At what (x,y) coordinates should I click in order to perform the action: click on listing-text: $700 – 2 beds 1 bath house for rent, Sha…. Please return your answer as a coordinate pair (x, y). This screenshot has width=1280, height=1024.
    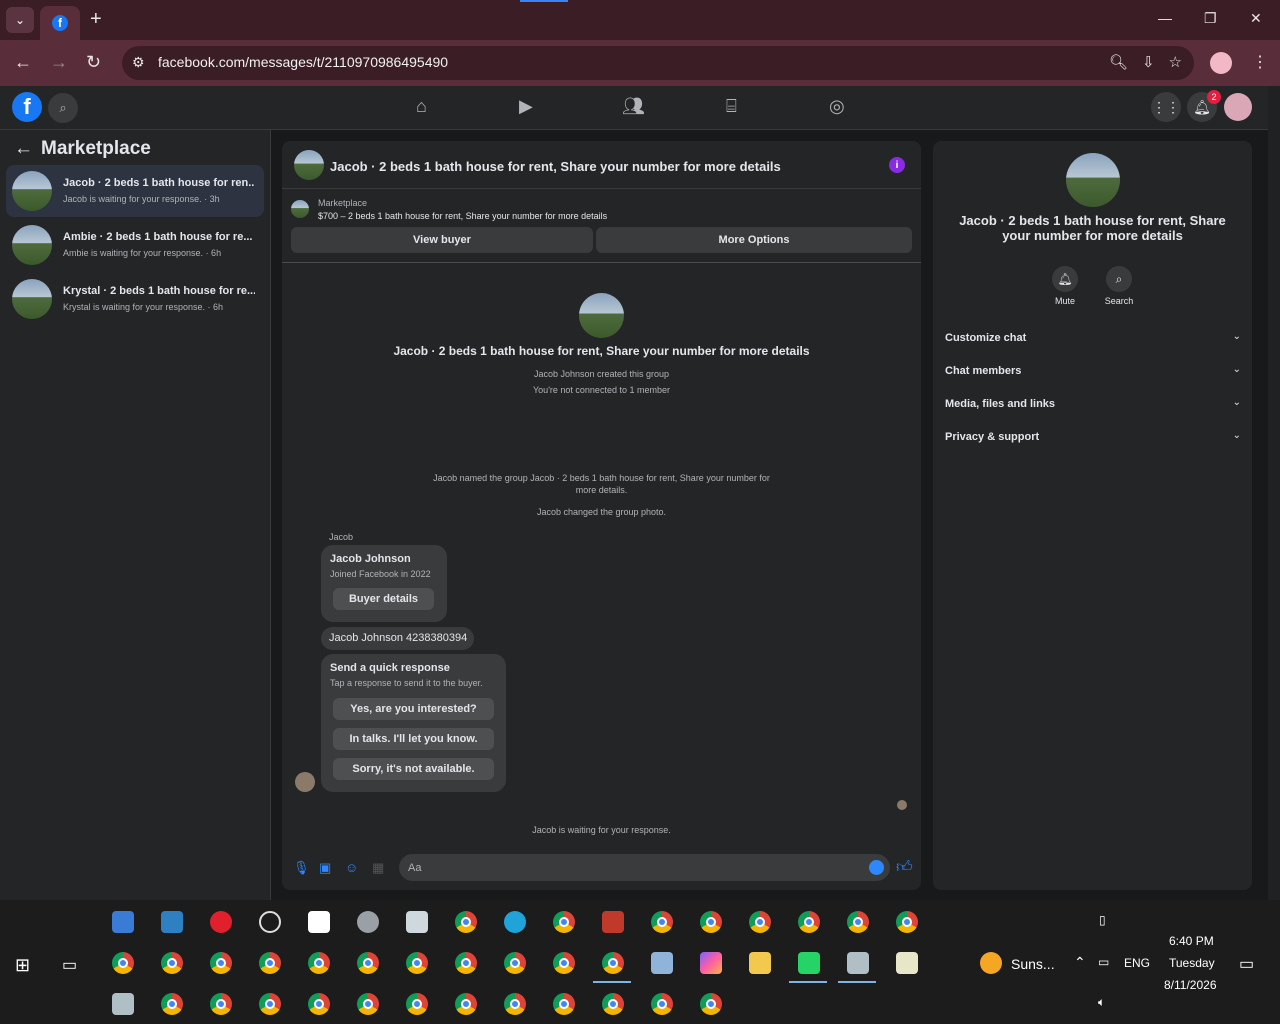
    Looking at the image, I should click on (462, 216).